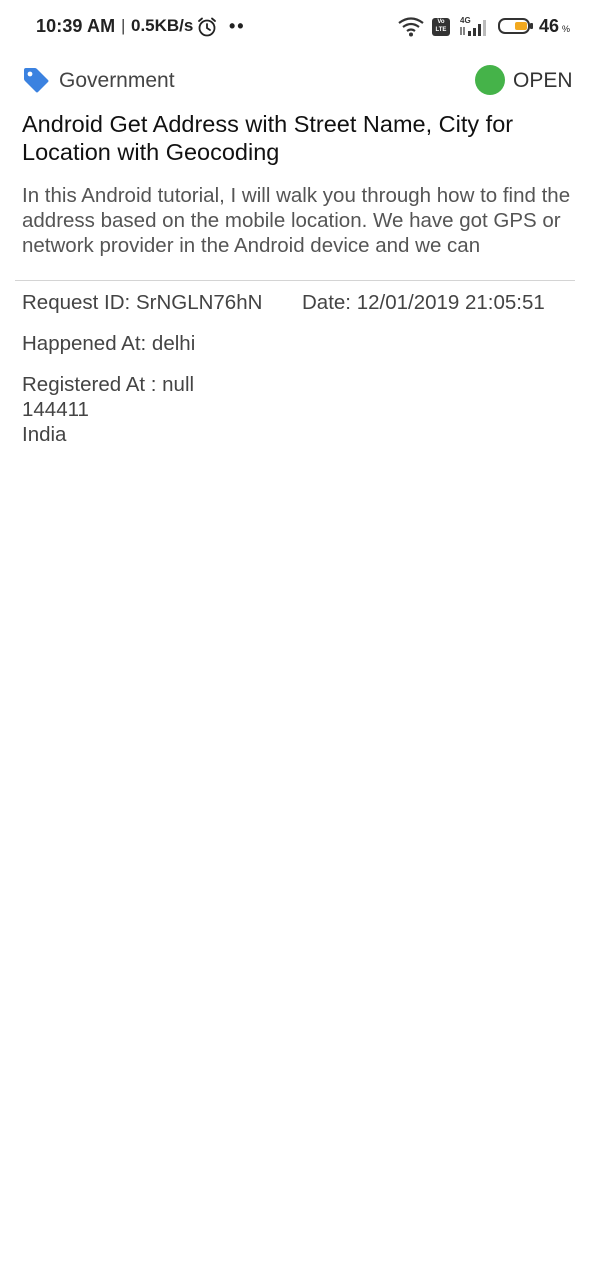 This screenshot has height=1280, width=590. What do you see at coordinates (543, 80) in the screenshot?
I see `status-label: OPEN` at bounding box center [543, 80].